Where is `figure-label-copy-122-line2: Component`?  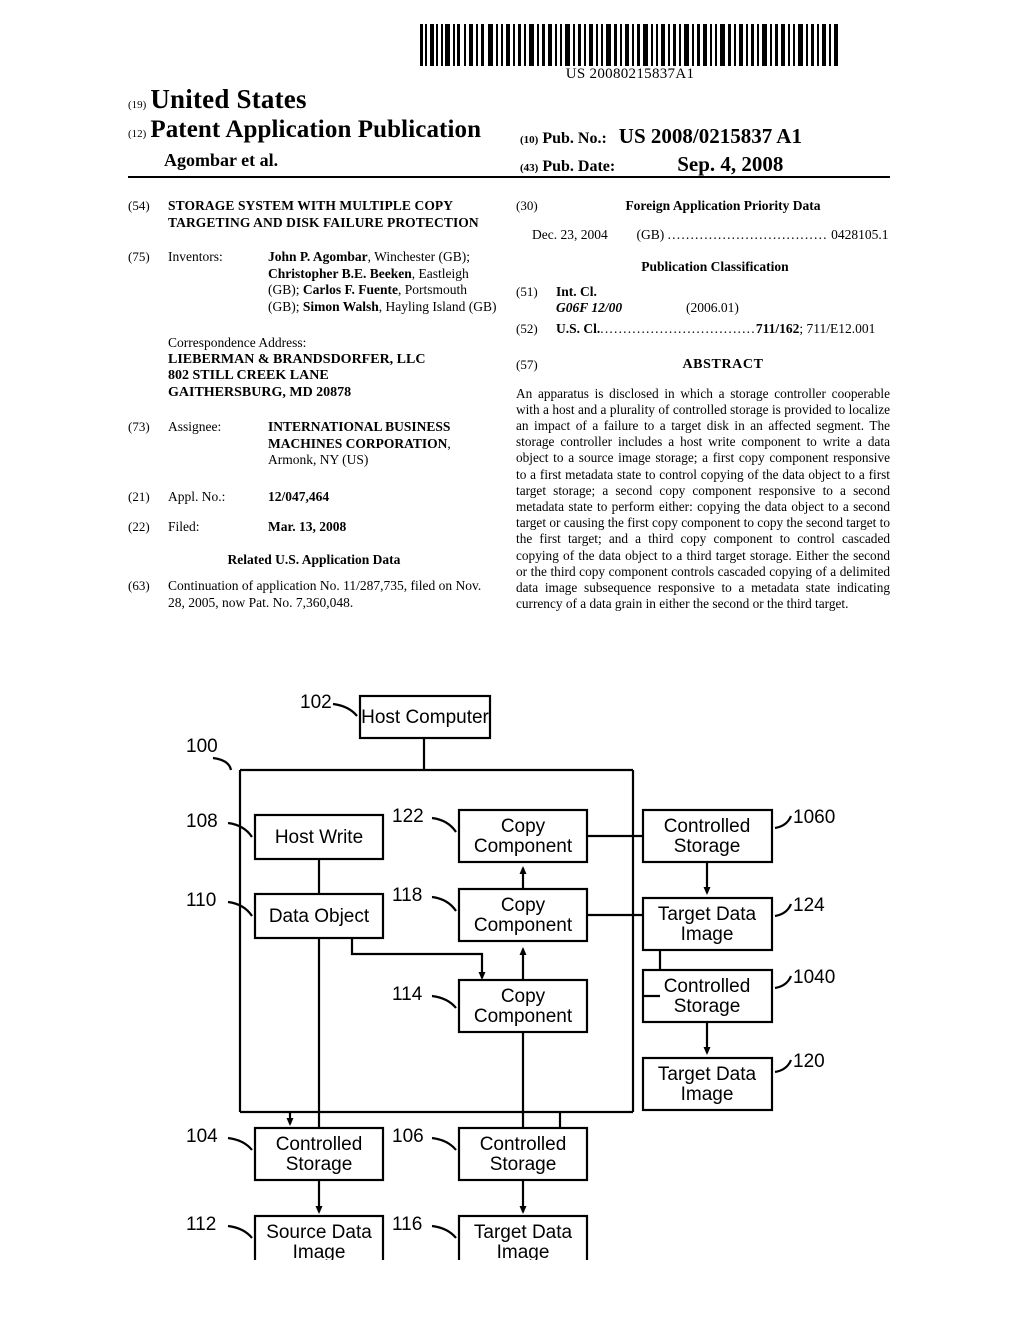 figure-label-copy-122-line2: Component is located at coordinates (523, 846).